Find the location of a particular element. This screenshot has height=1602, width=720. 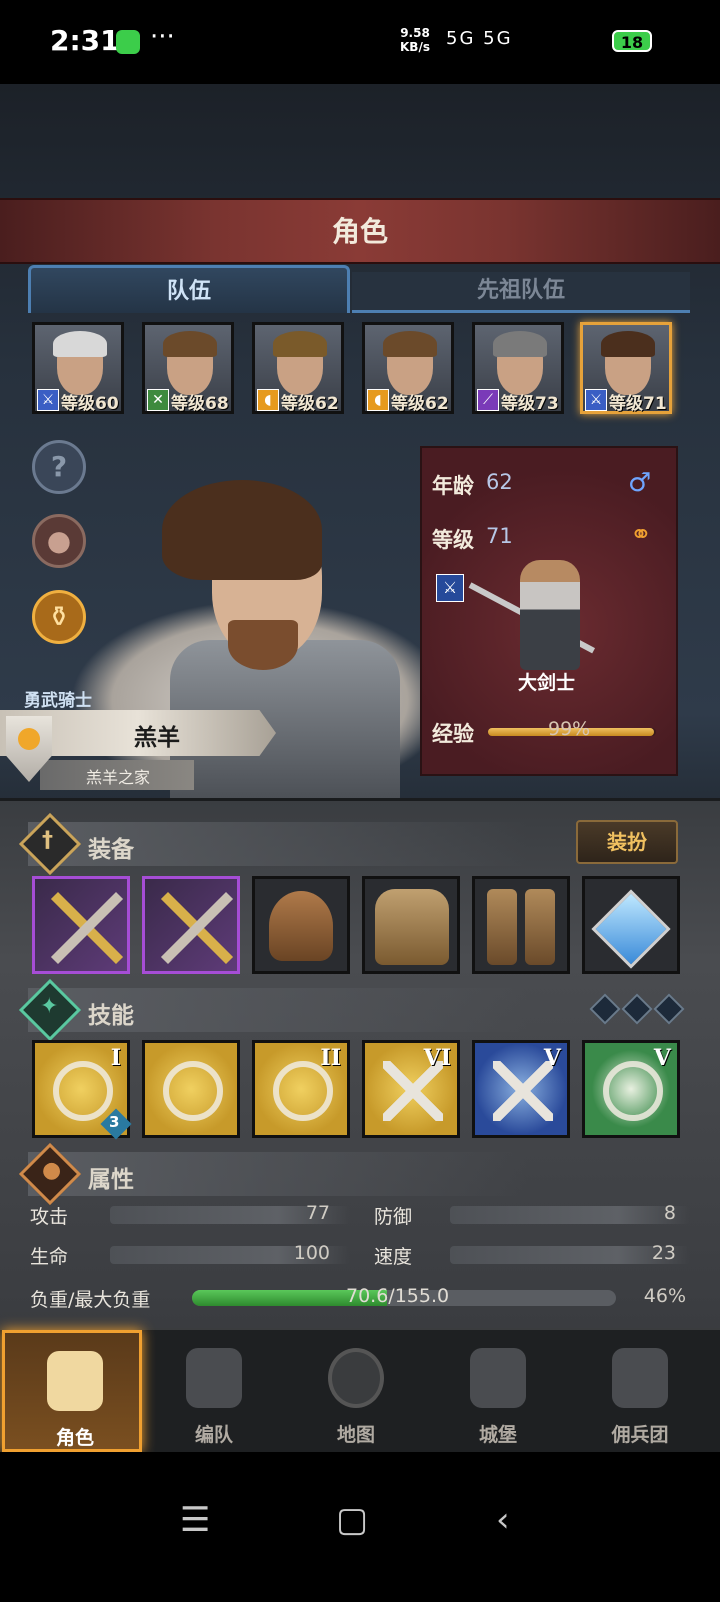

boot-right-icon is located at coordinates (540, 927).